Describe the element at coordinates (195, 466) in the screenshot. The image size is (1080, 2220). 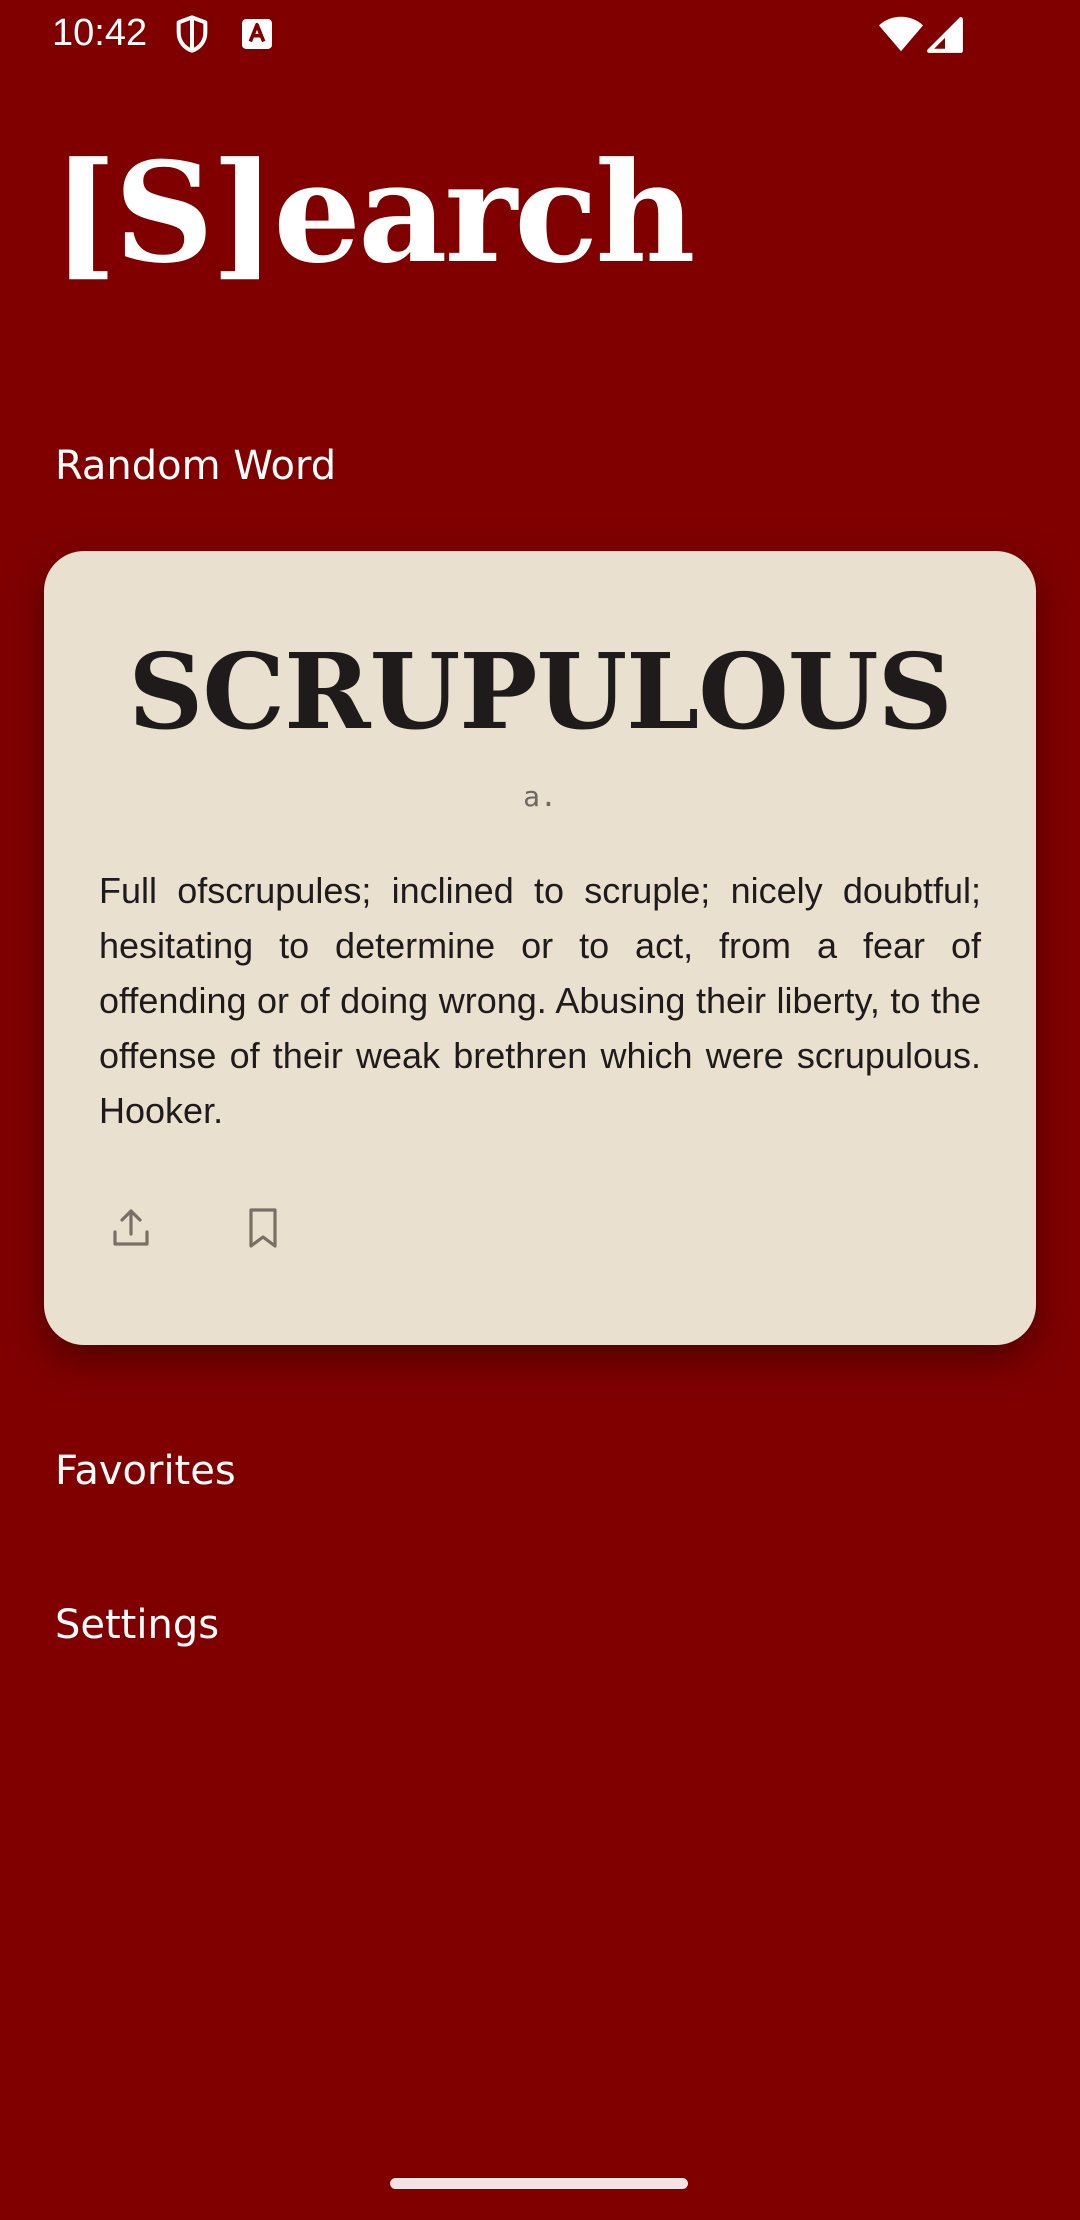
I see `random-word-label: Random Word` at that location.